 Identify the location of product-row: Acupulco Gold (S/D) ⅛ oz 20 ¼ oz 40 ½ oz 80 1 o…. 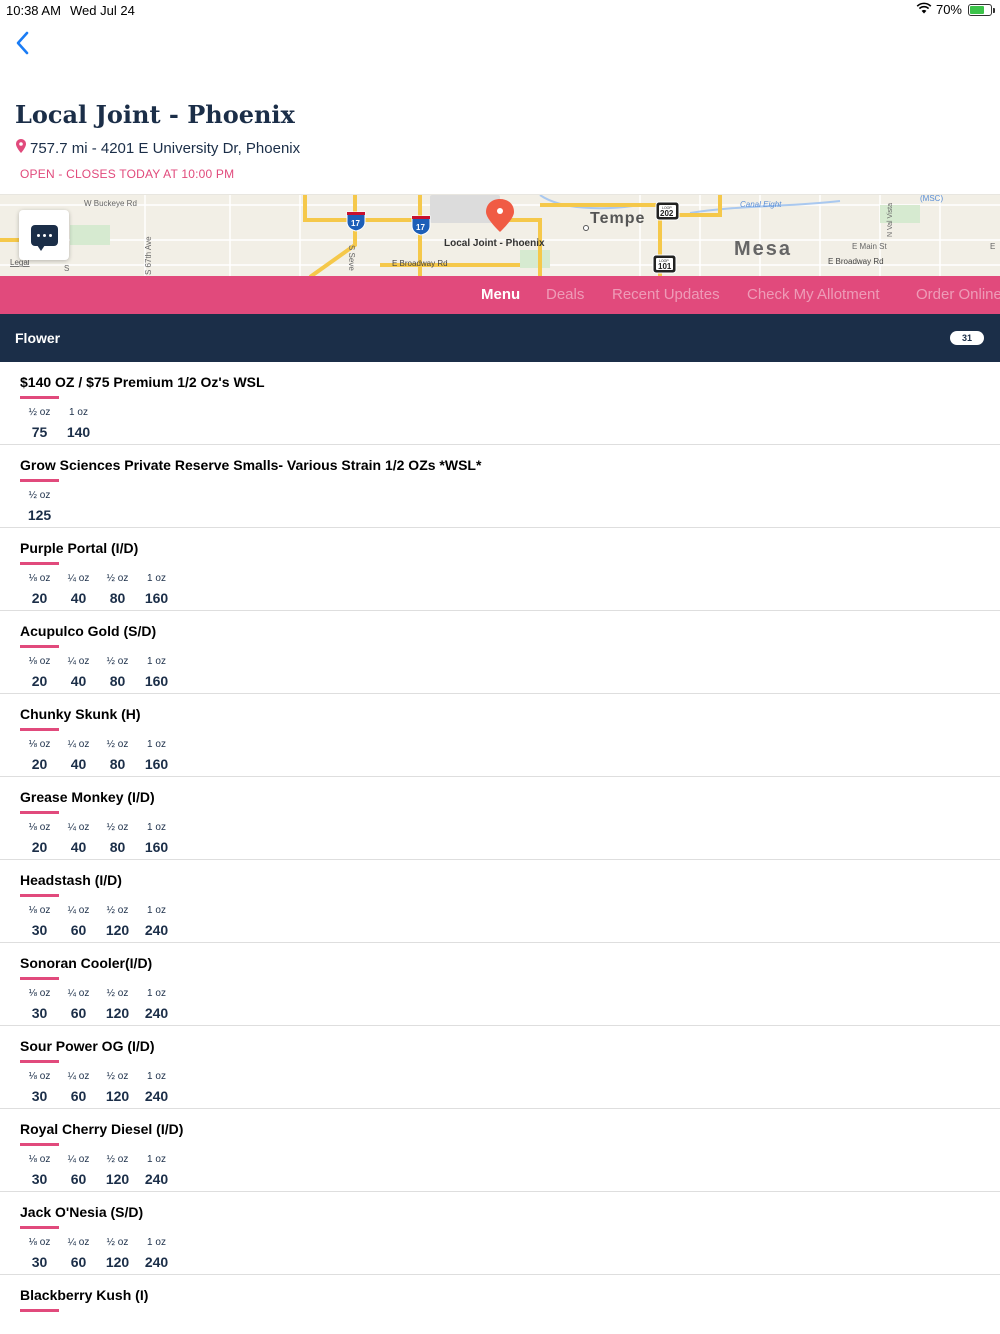
(500, 652).